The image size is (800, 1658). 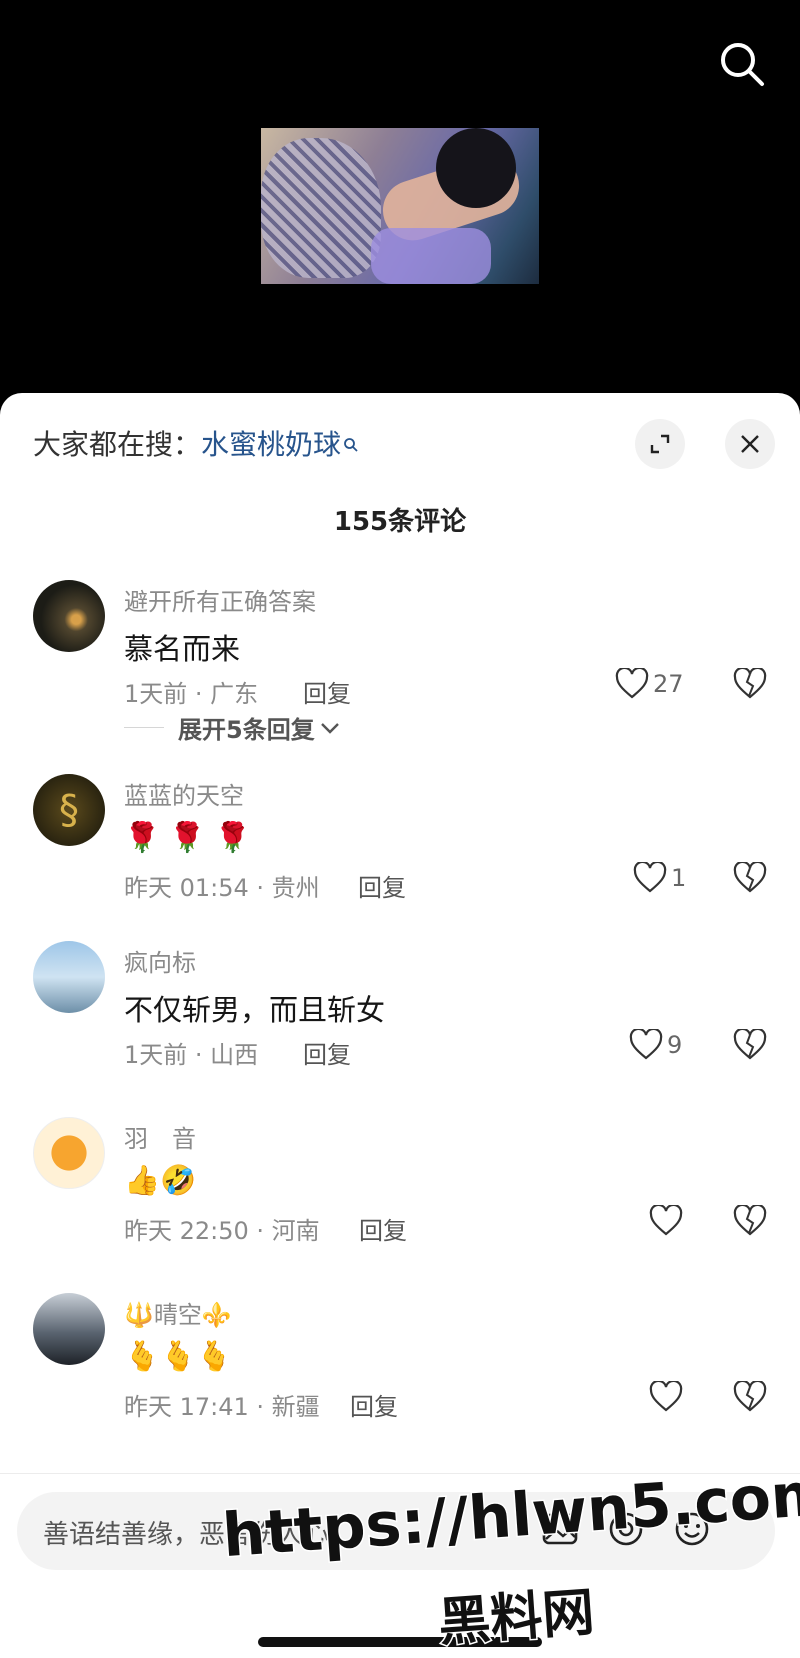 I want to click on comment-author: 🔱晴空⚜️, so click(x=178, y=1312).